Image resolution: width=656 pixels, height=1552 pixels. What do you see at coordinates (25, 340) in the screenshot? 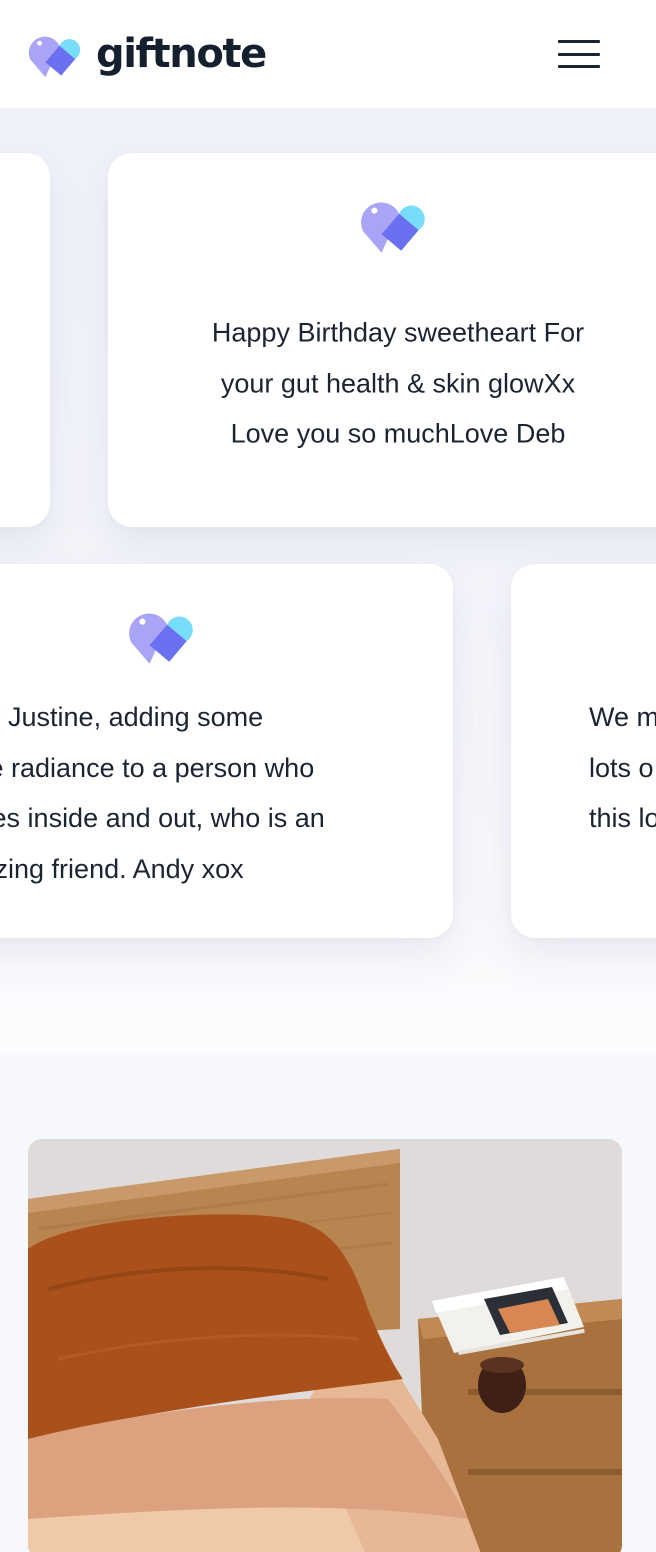
I see `note-card-partial-left` at bounding box center [25, 340].